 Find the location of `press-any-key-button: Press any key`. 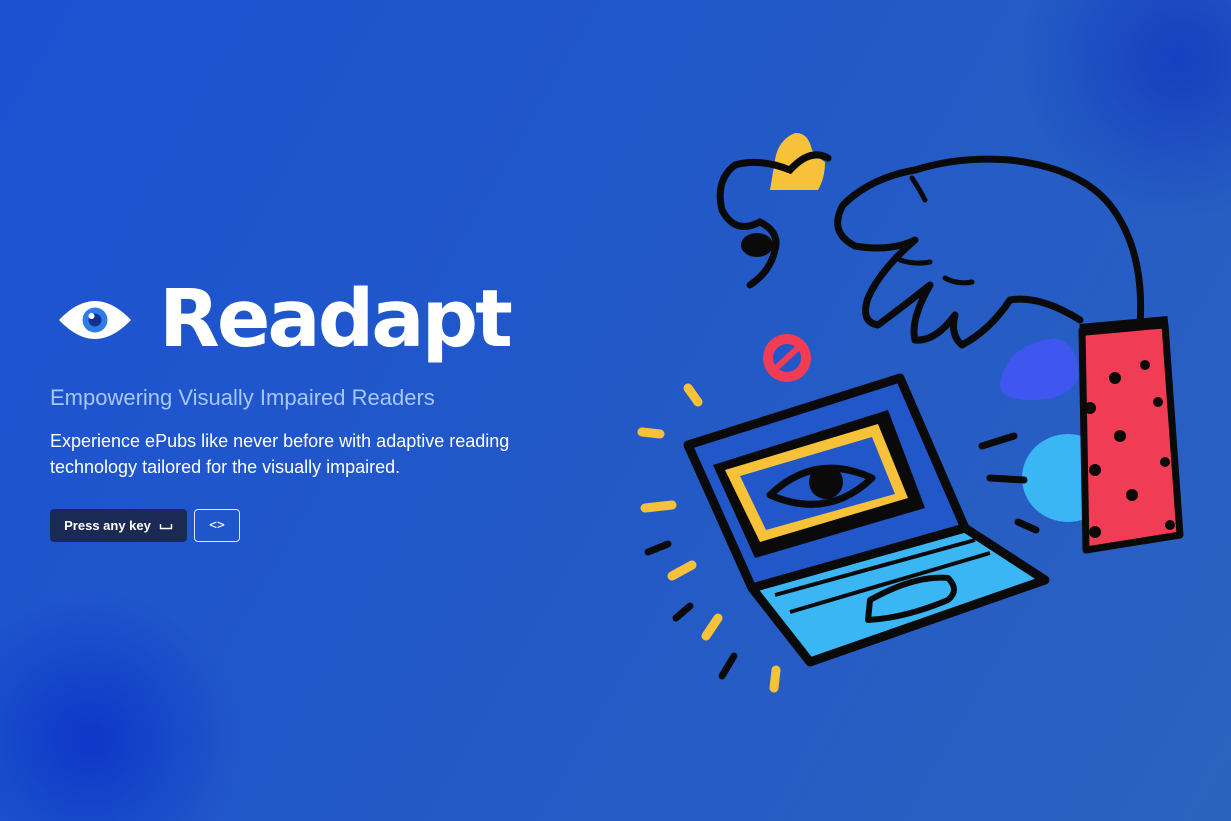

press-any-key-button: Press any key is located at coordinates (118, 525).